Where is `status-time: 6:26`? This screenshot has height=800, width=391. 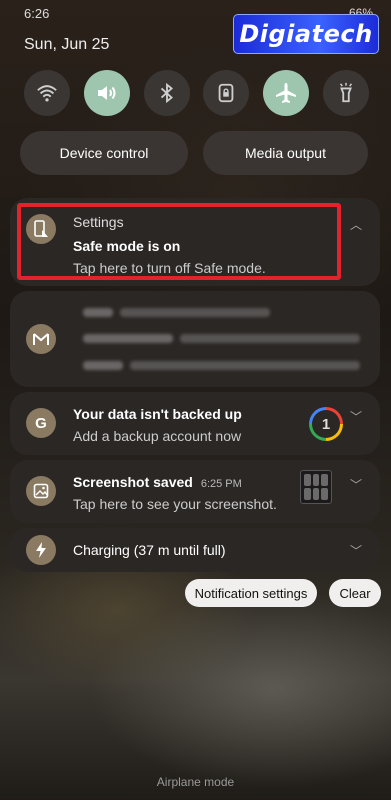
status-time: 6:26 is located at coordinates (37, 13).